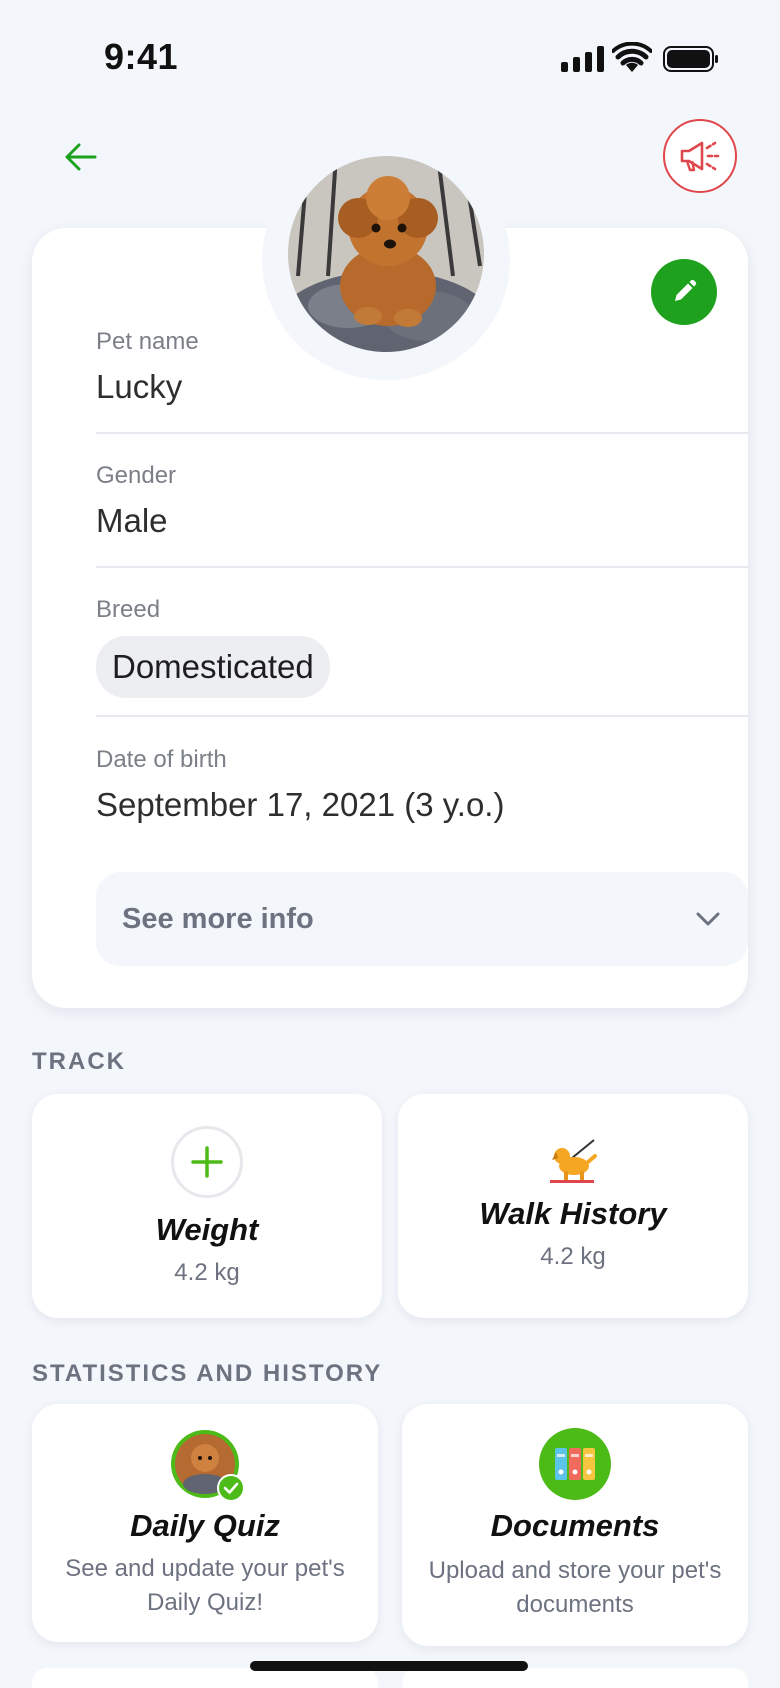 The image size is (780, 1688). Describe the element at coordinates (213, 667) in the screenshot. I see `breed-chip: Domesticated` at that location.